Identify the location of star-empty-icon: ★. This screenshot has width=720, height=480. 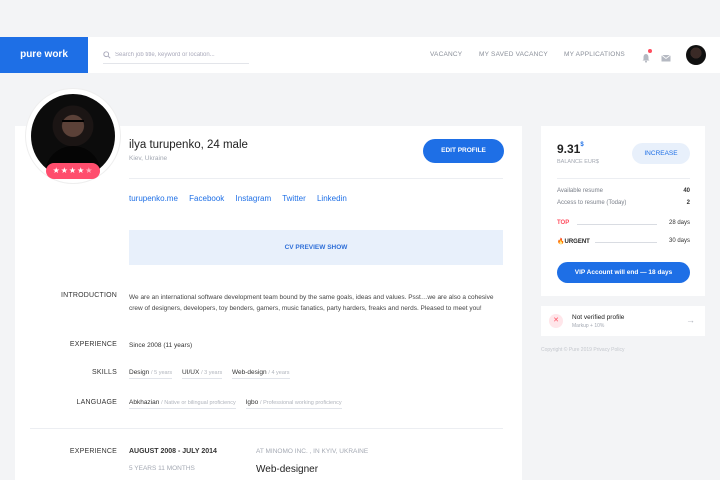
(89, 170).